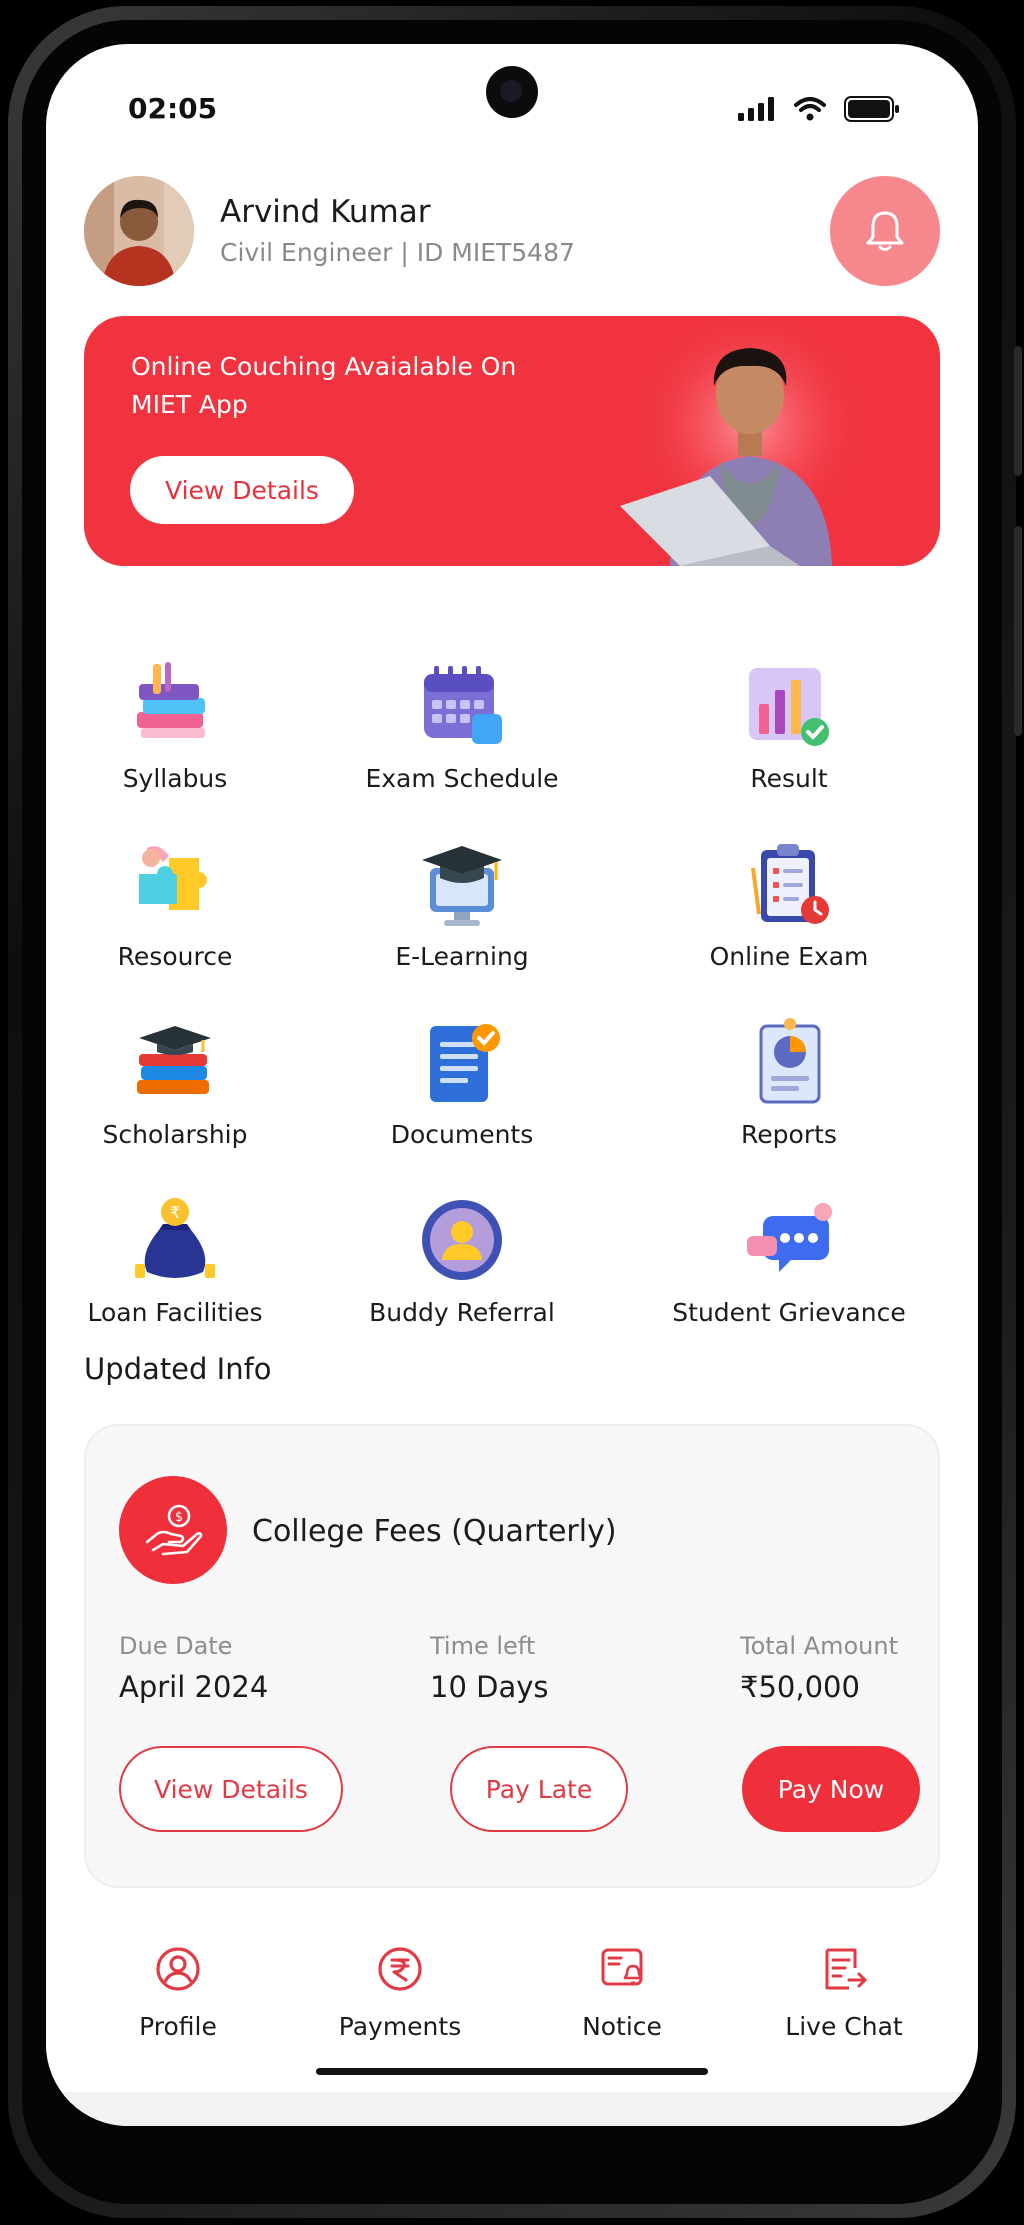 The image size is (1024, 2225). What do you see at coordinates (1018, 631) in the screenshot?
I see `power-button` at bounding box center [1018, 631].